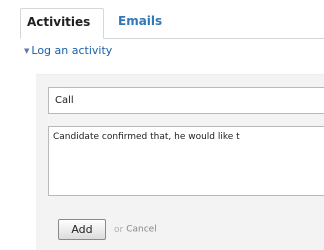  Describe the element at coordinates (141, 230) in the screenshot. I see `cancel-link: Cancel` at that location.